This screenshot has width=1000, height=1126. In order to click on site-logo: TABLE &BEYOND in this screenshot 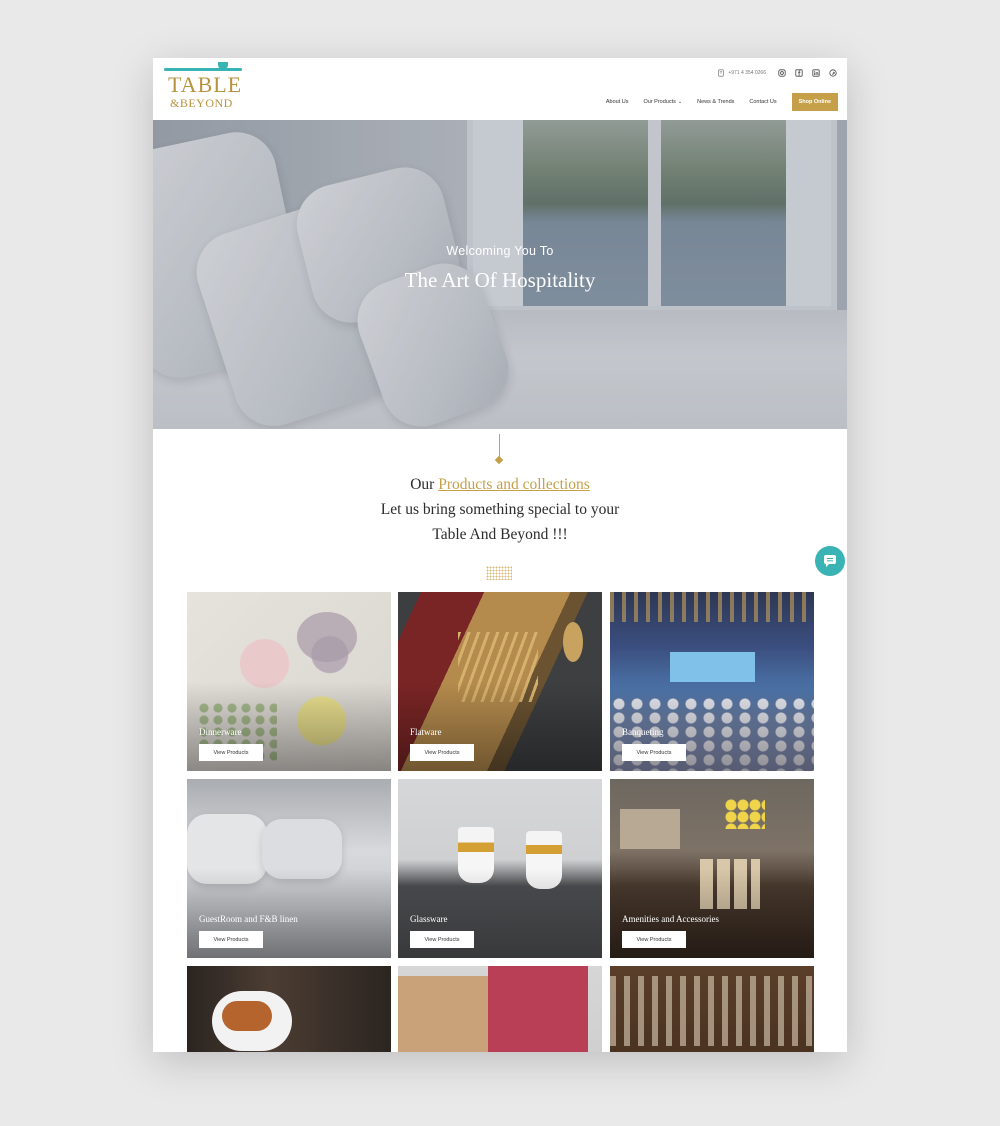, I will do `click(204, 86)`.